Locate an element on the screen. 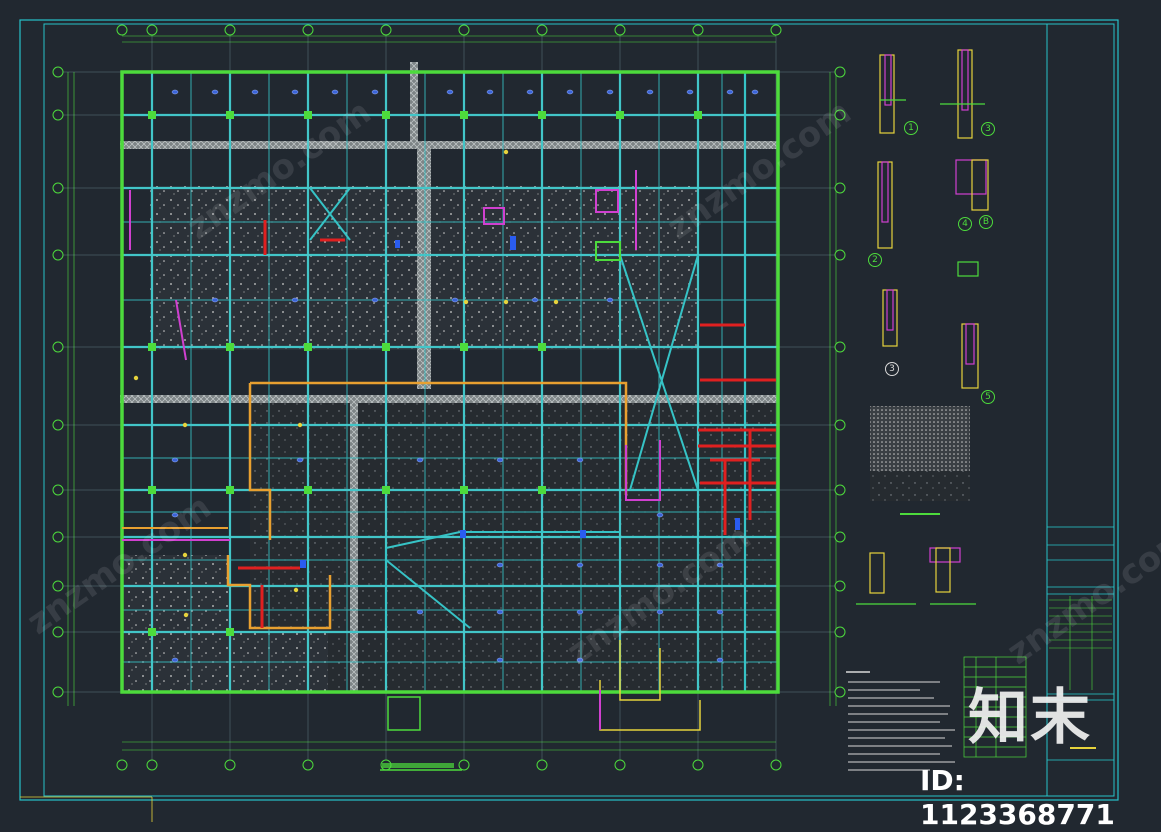  detail-marker-3: 3 is located at coordinates (988, 129).